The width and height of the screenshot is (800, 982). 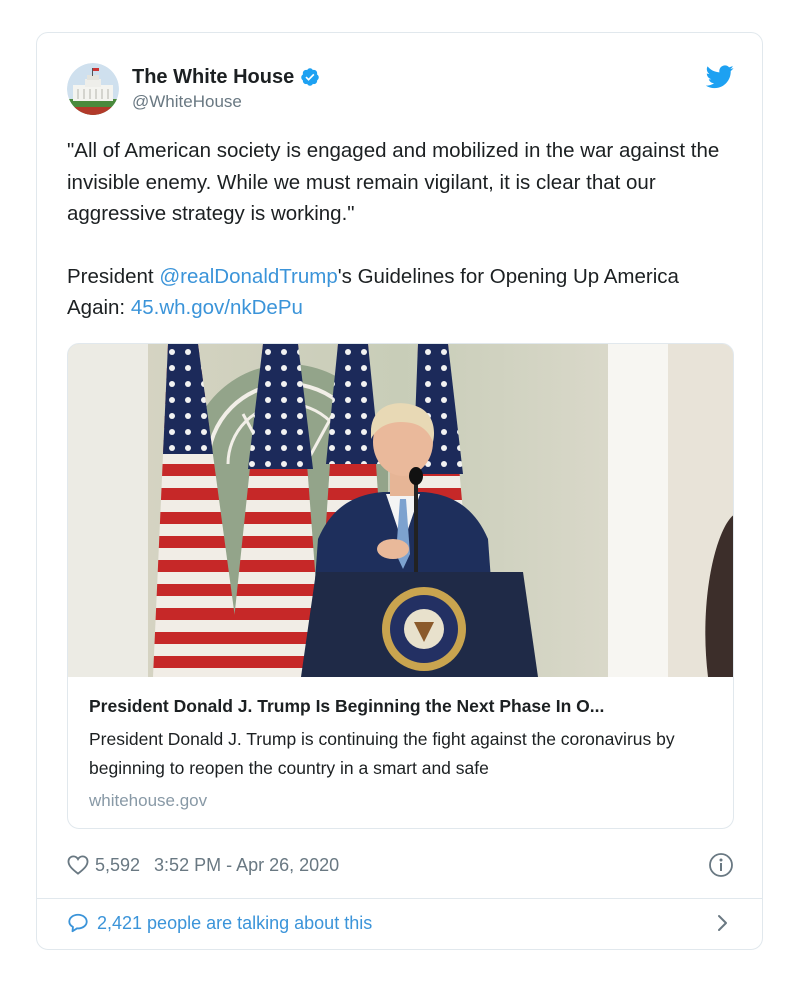 I want to click on twitter-bird-icon, so click(x=719, y=77).